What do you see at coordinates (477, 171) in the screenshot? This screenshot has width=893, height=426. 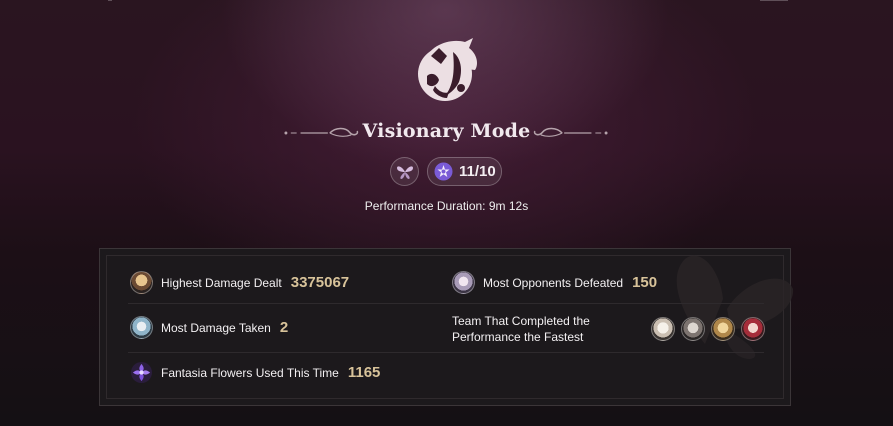 I see `star-count-value: 11/10` at bounding box center [477, 171].